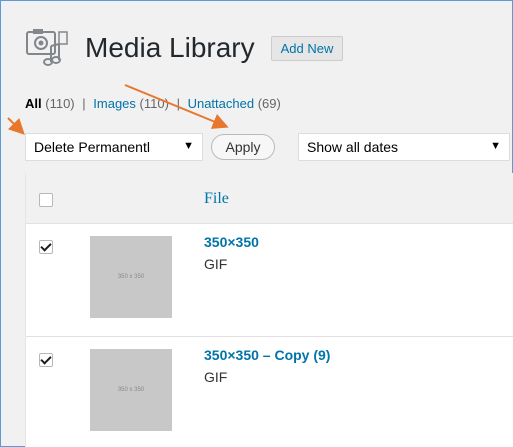  I want to click on media-title-link: 350×350 – Copy (9), so click(267, 355).